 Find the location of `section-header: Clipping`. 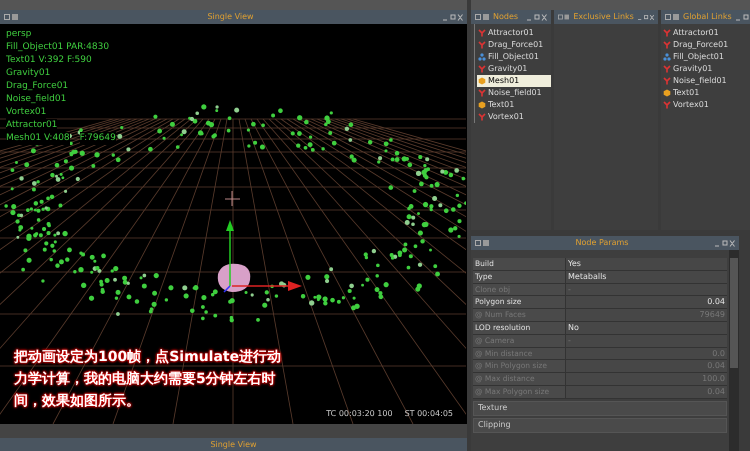

section-header: Clipping is located at coordinates (600, 425).